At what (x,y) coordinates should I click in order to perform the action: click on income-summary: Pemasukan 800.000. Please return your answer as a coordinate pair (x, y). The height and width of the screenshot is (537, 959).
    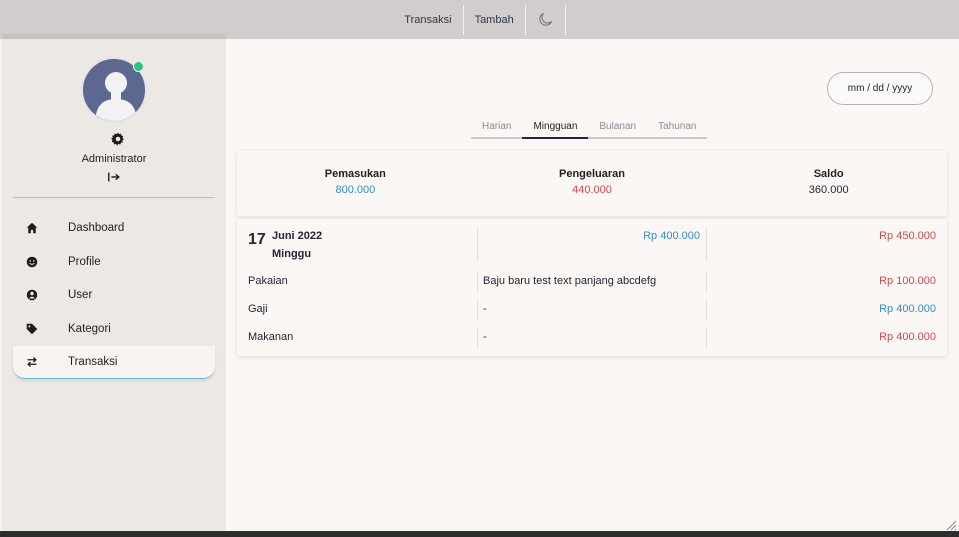
    Looking at the image, I should click on (355, 183).